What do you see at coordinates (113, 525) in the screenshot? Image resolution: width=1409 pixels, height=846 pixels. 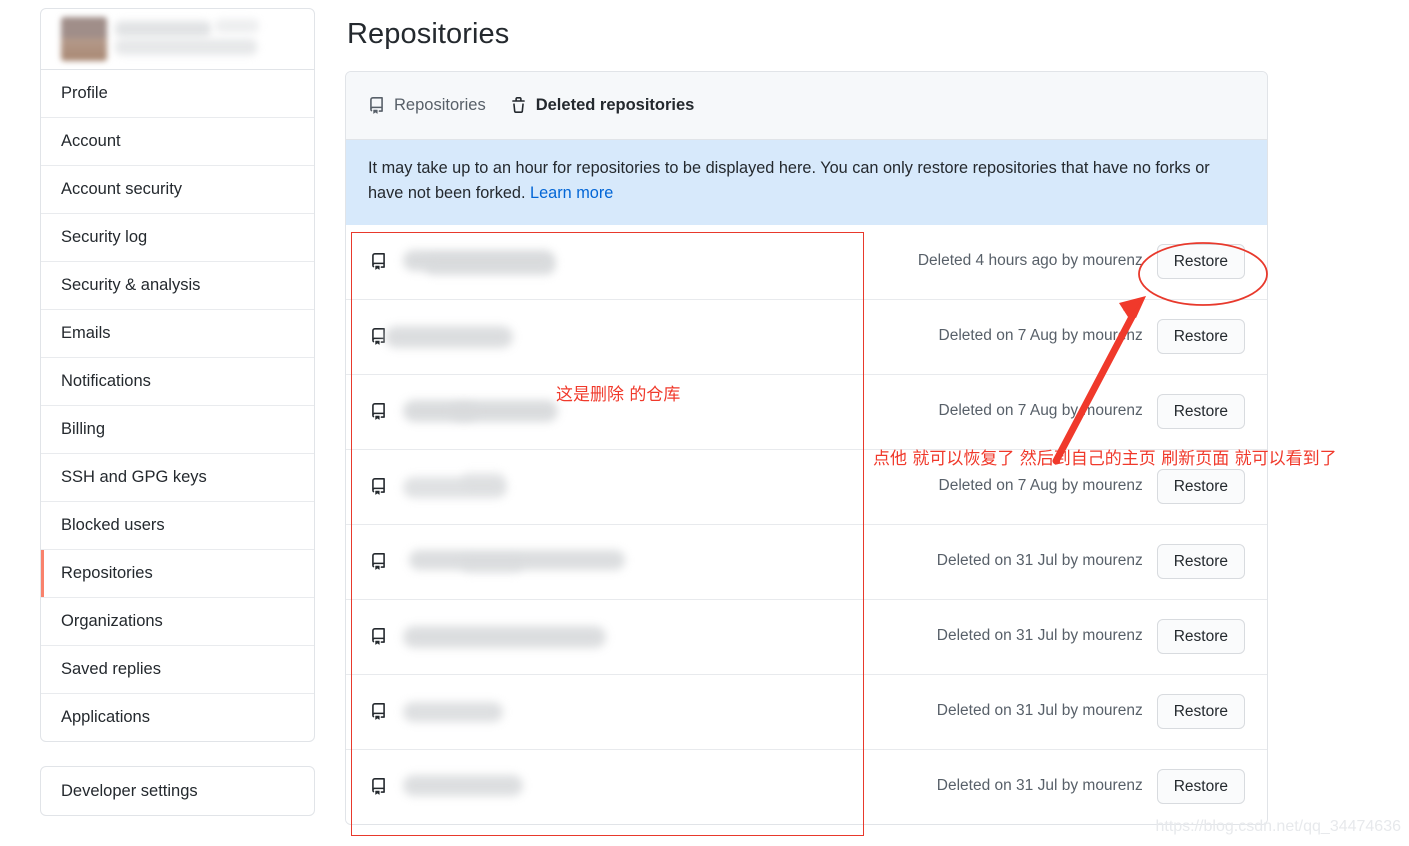 I see `sidebar-item-label: Blocked users` at bounding box center [113, 525].